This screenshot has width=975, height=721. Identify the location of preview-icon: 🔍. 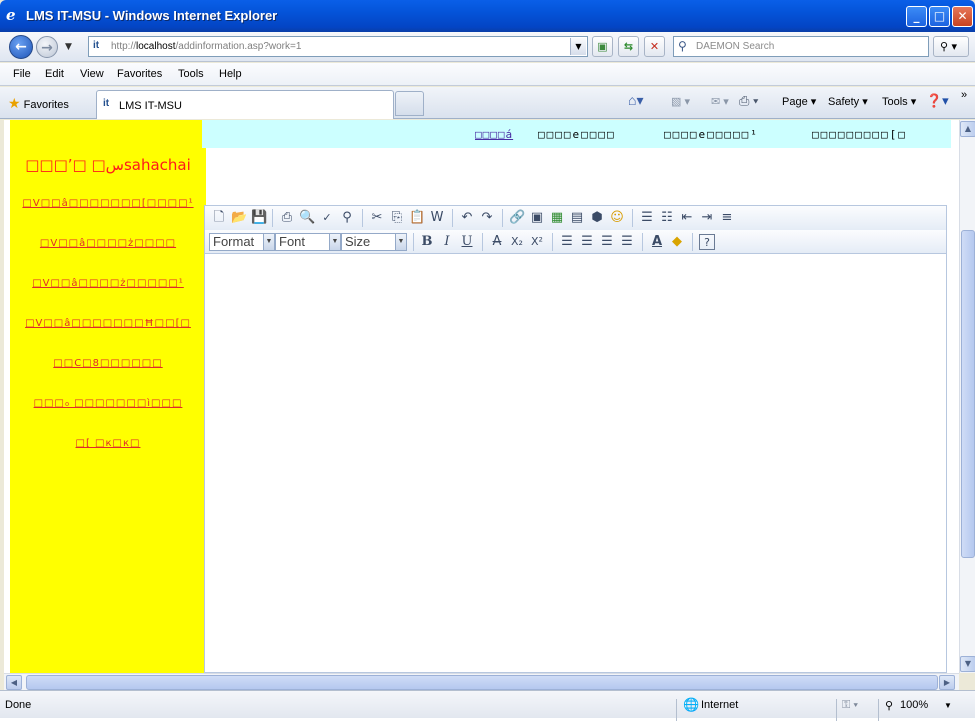
(307, 218).